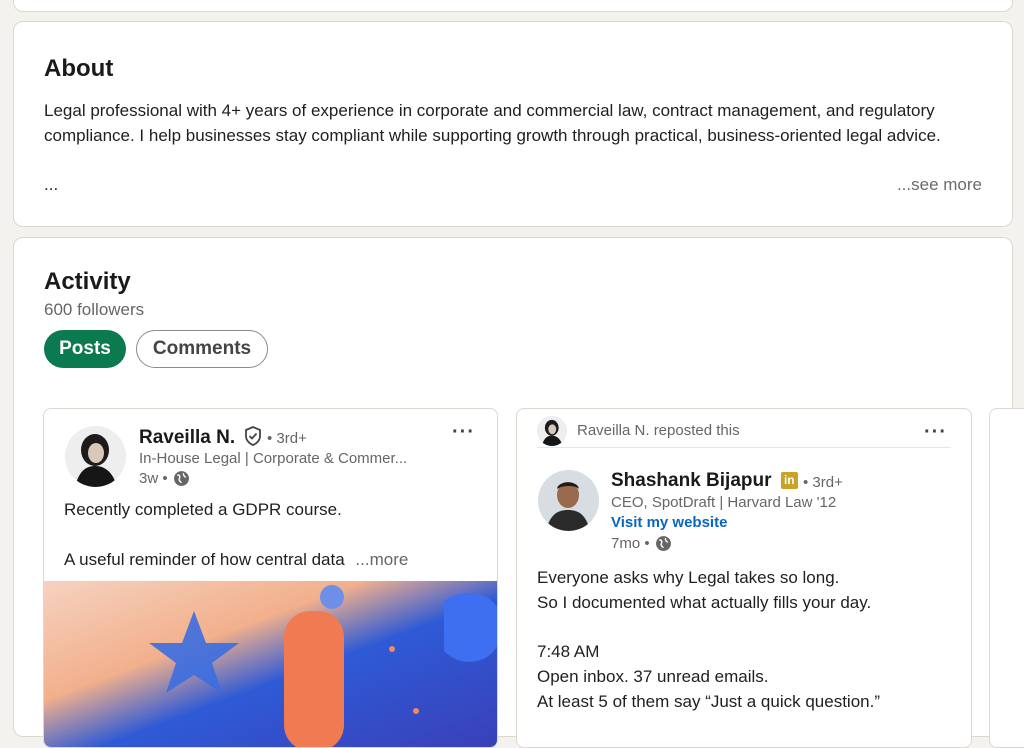 The image size is (1024, 748). Describe the element at coordinates (253, 436) in the screenshot. I see `verified-shield-icon` at that location.